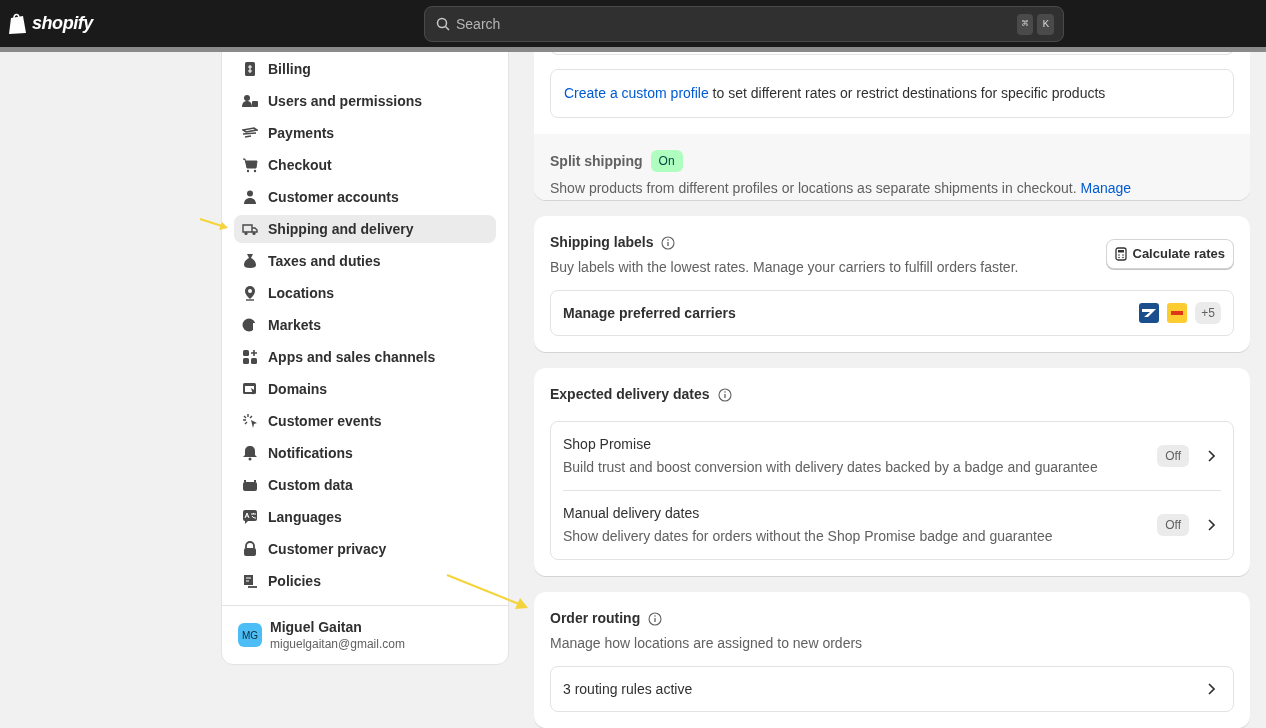  I want to click on manage-link: Manage, so click(1106, 188).